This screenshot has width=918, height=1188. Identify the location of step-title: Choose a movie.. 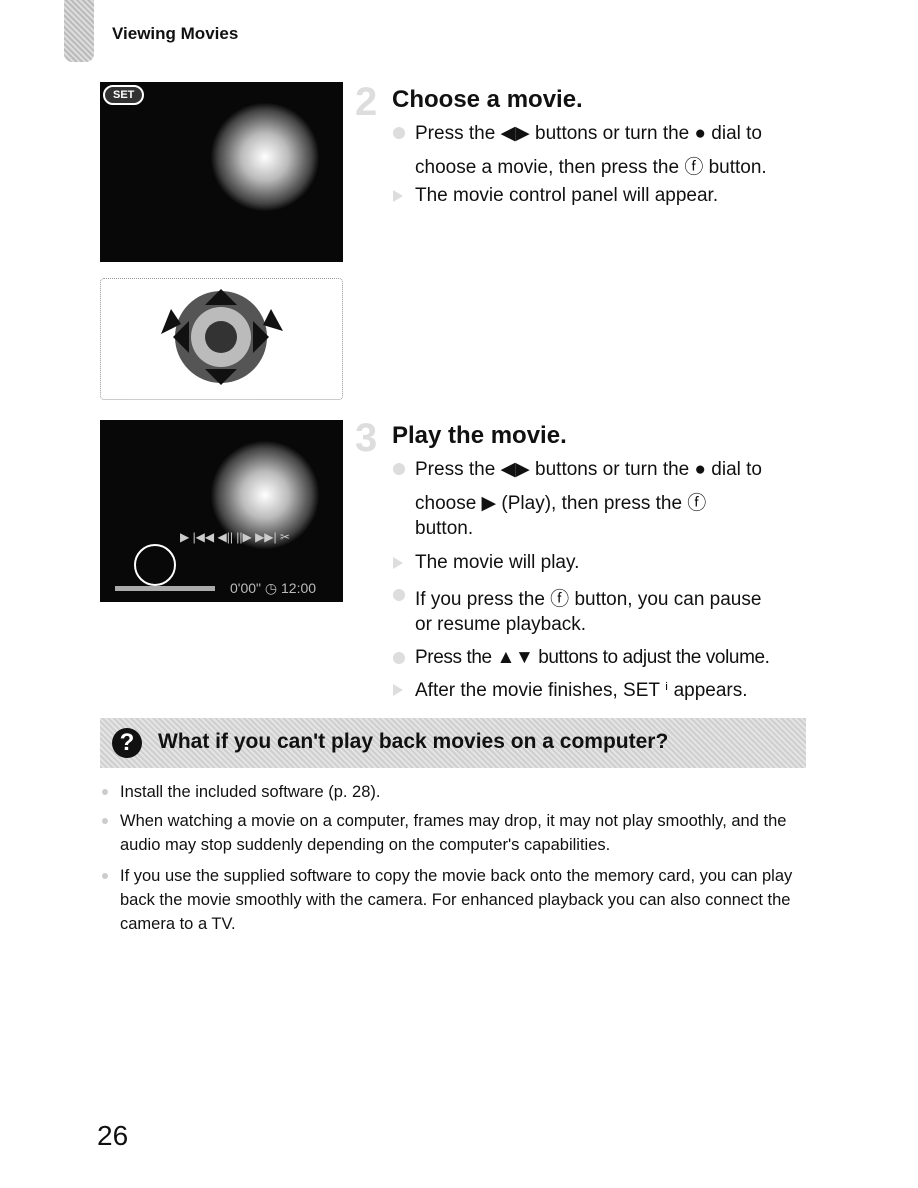
(487, 99).